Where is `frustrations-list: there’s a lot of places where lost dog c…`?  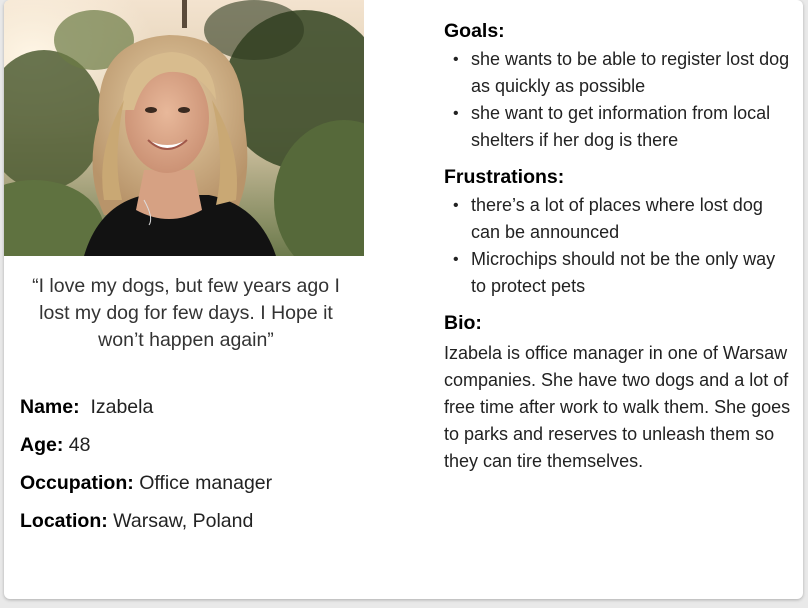
frustrations-list: there’s a lot of places where lost dog c… is located at coordinates (619, 246).